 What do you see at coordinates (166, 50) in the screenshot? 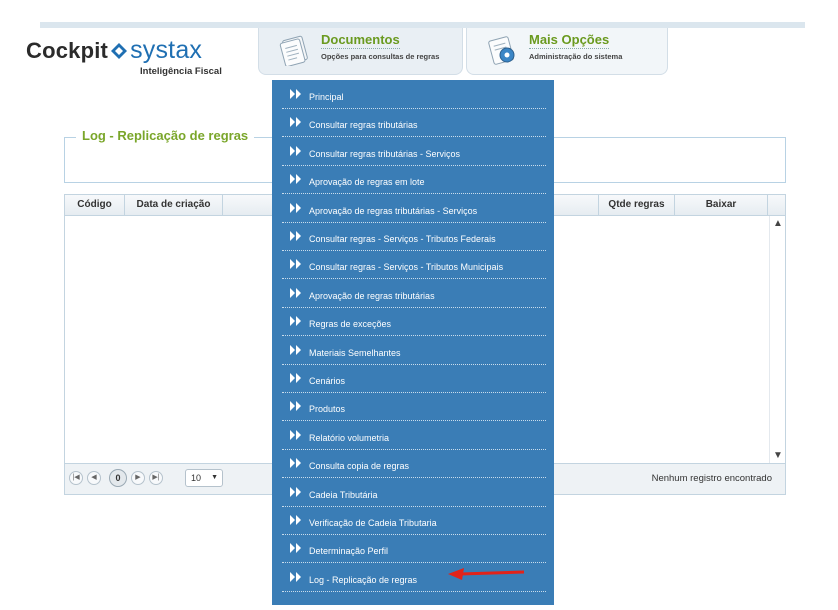
I see `logo-text-systax: systax` at bounding box center [166, 50].